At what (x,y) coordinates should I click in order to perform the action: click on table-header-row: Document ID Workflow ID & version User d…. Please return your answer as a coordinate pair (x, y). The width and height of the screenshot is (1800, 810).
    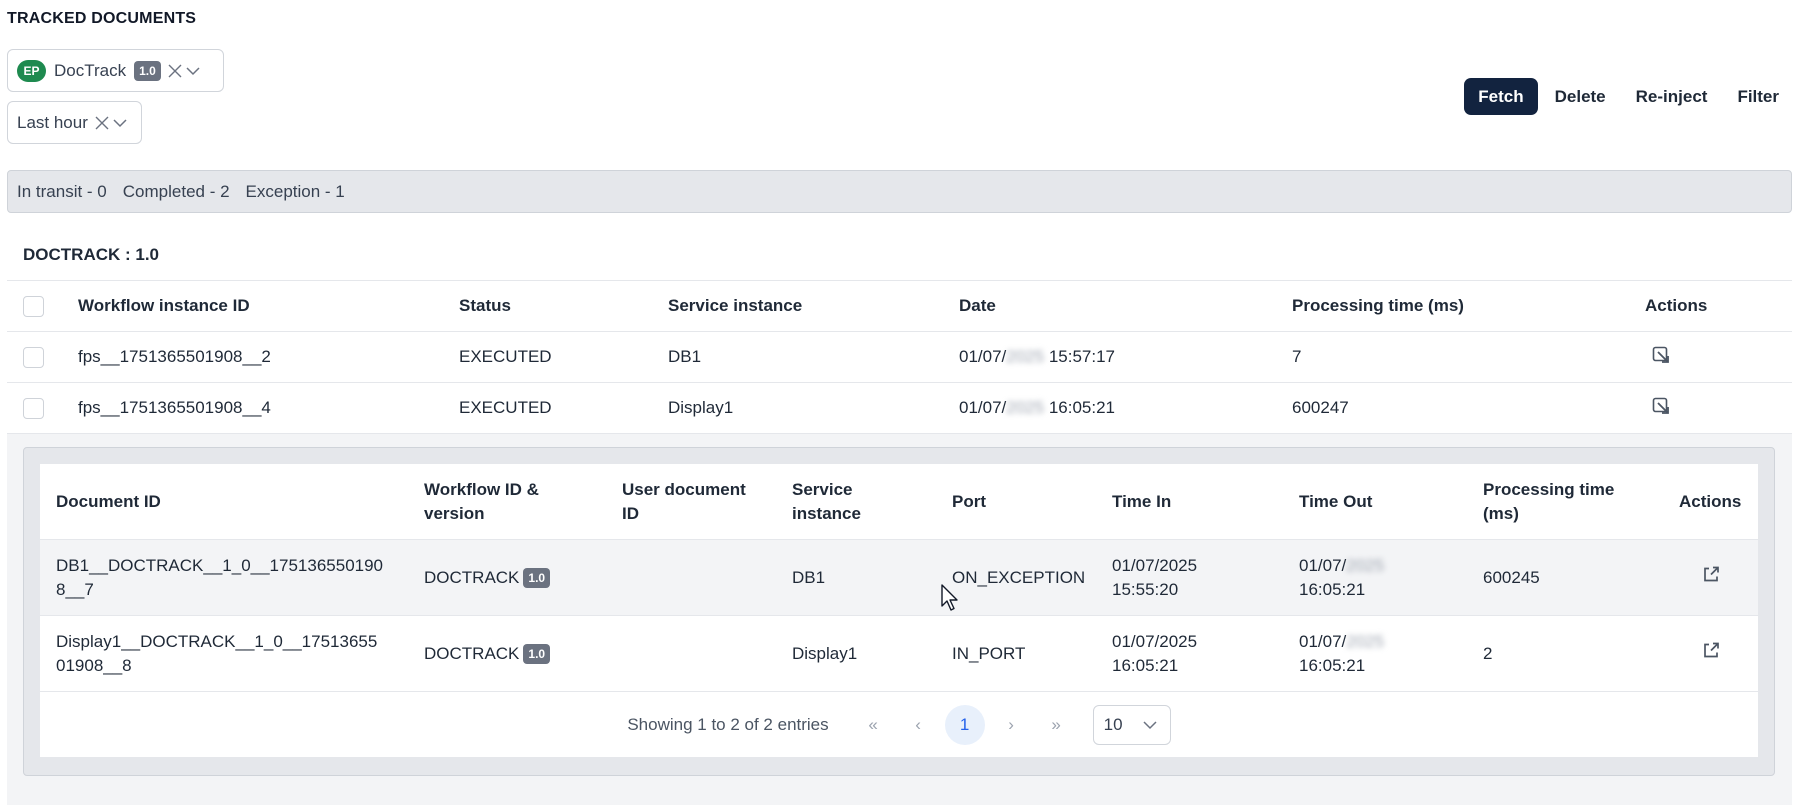
    Looking at the image, I should click on (899, 502).